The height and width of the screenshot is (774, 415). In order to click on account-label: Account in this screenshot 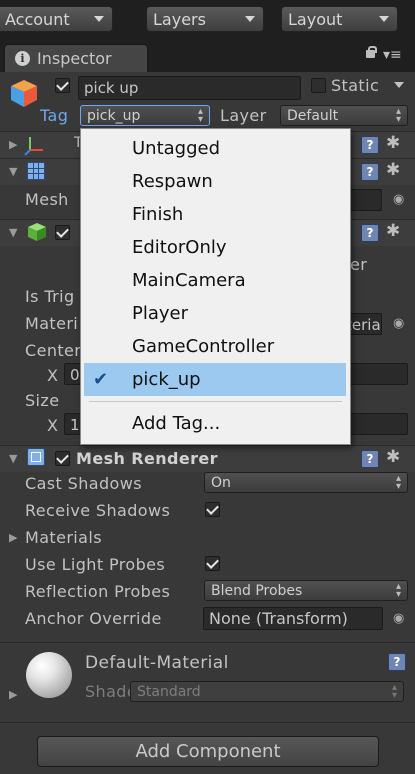, I will do `click(37, 19)`.